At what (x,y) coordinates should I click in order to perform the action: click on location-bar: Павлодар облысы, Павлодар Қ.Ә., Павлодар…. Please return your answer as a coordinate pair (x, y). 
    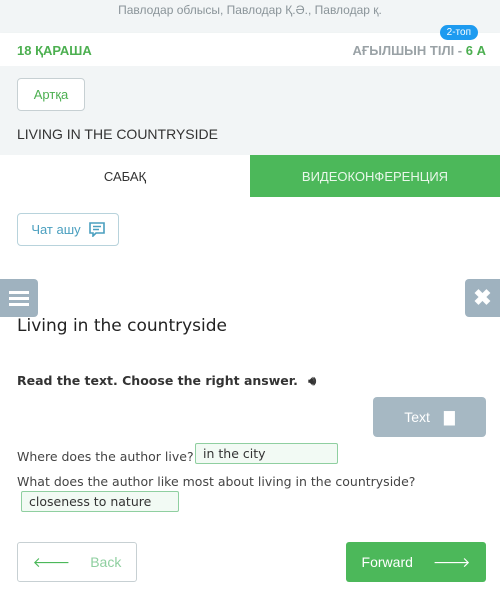
    Looking at the image, I should click on (250, 16).